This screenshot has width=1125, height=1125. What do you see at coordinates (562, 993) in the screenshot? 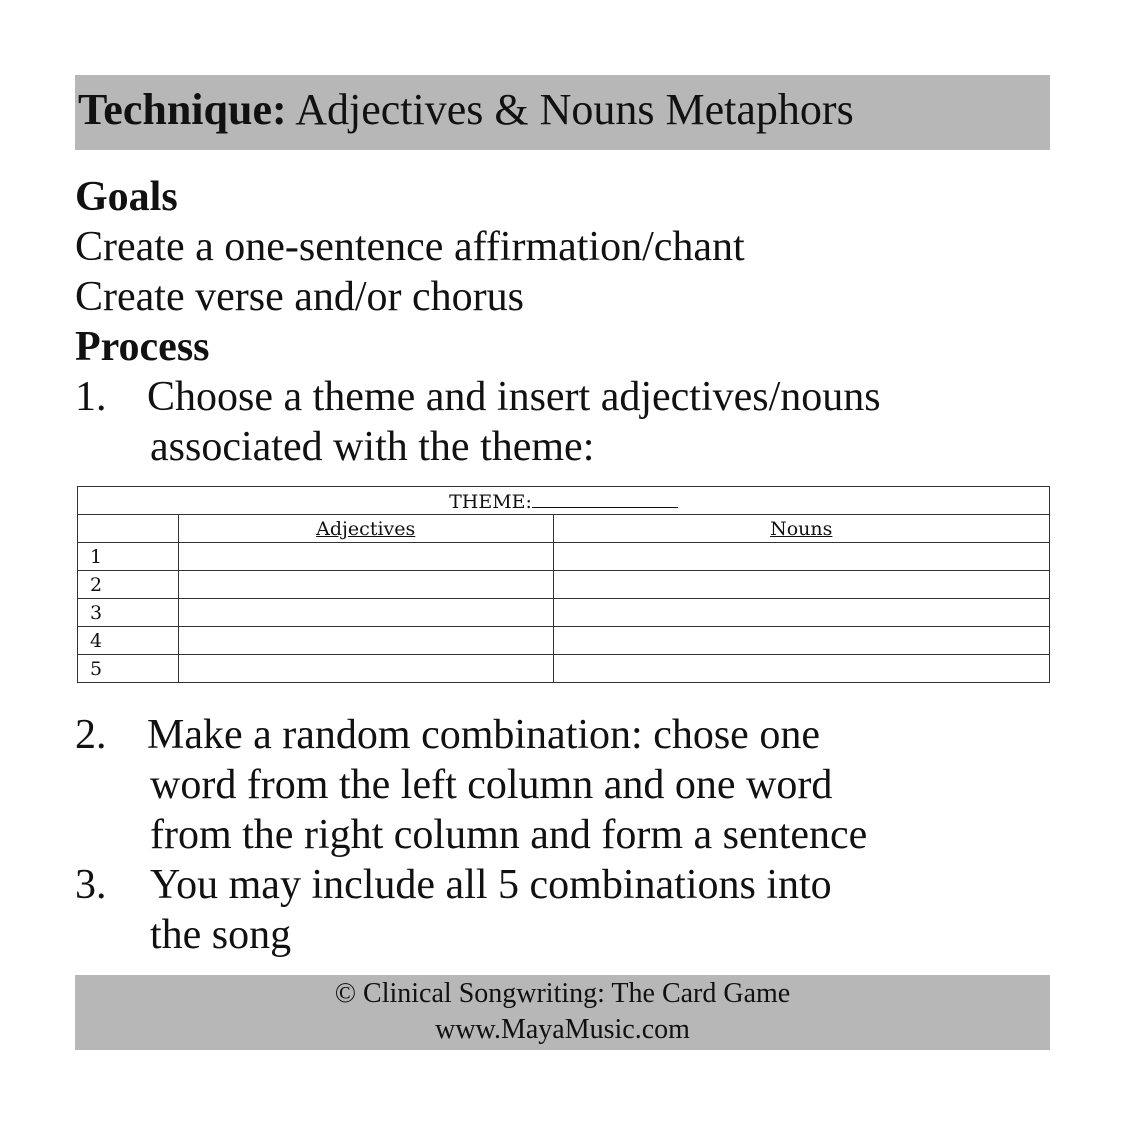
I see `copyright-text: © Clinical Songwriting: The Card Game` at bounding box center [562, 993].